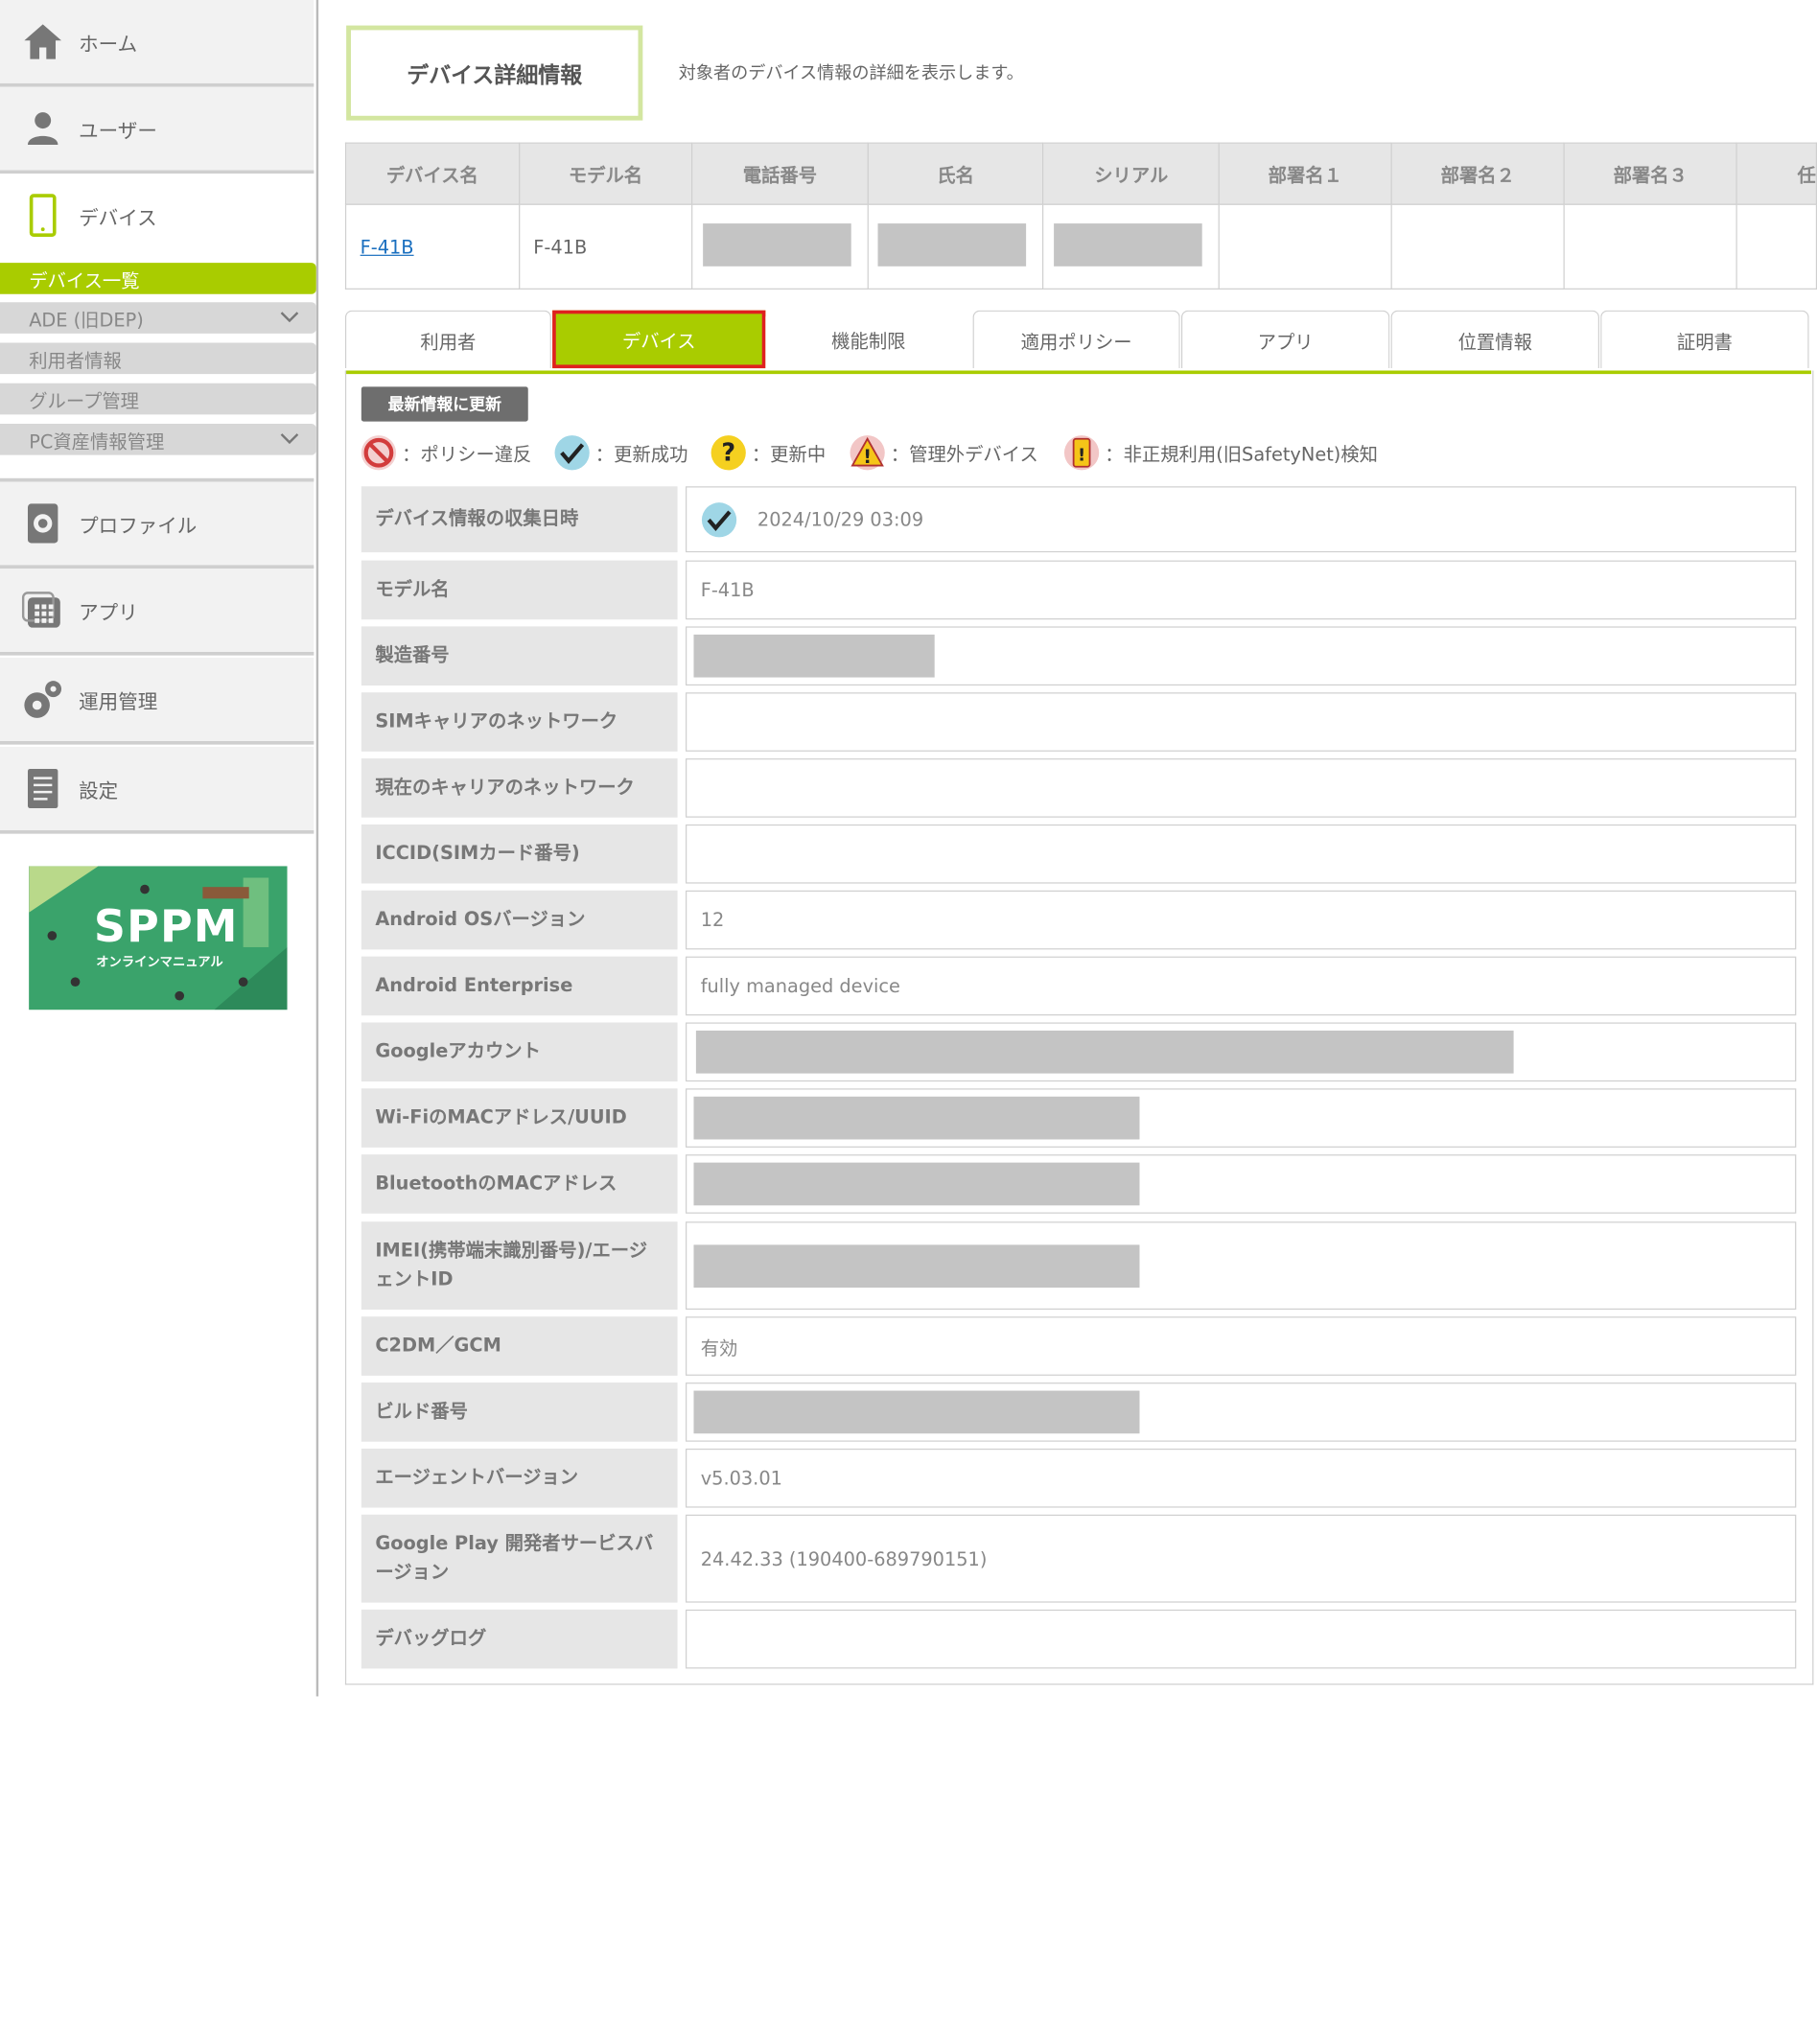 This screenshot has height=2044, width=1817. Describe the element at coordinates (641, 454) in the screenshot. I see `legend-label: ：更新成功` at that location.